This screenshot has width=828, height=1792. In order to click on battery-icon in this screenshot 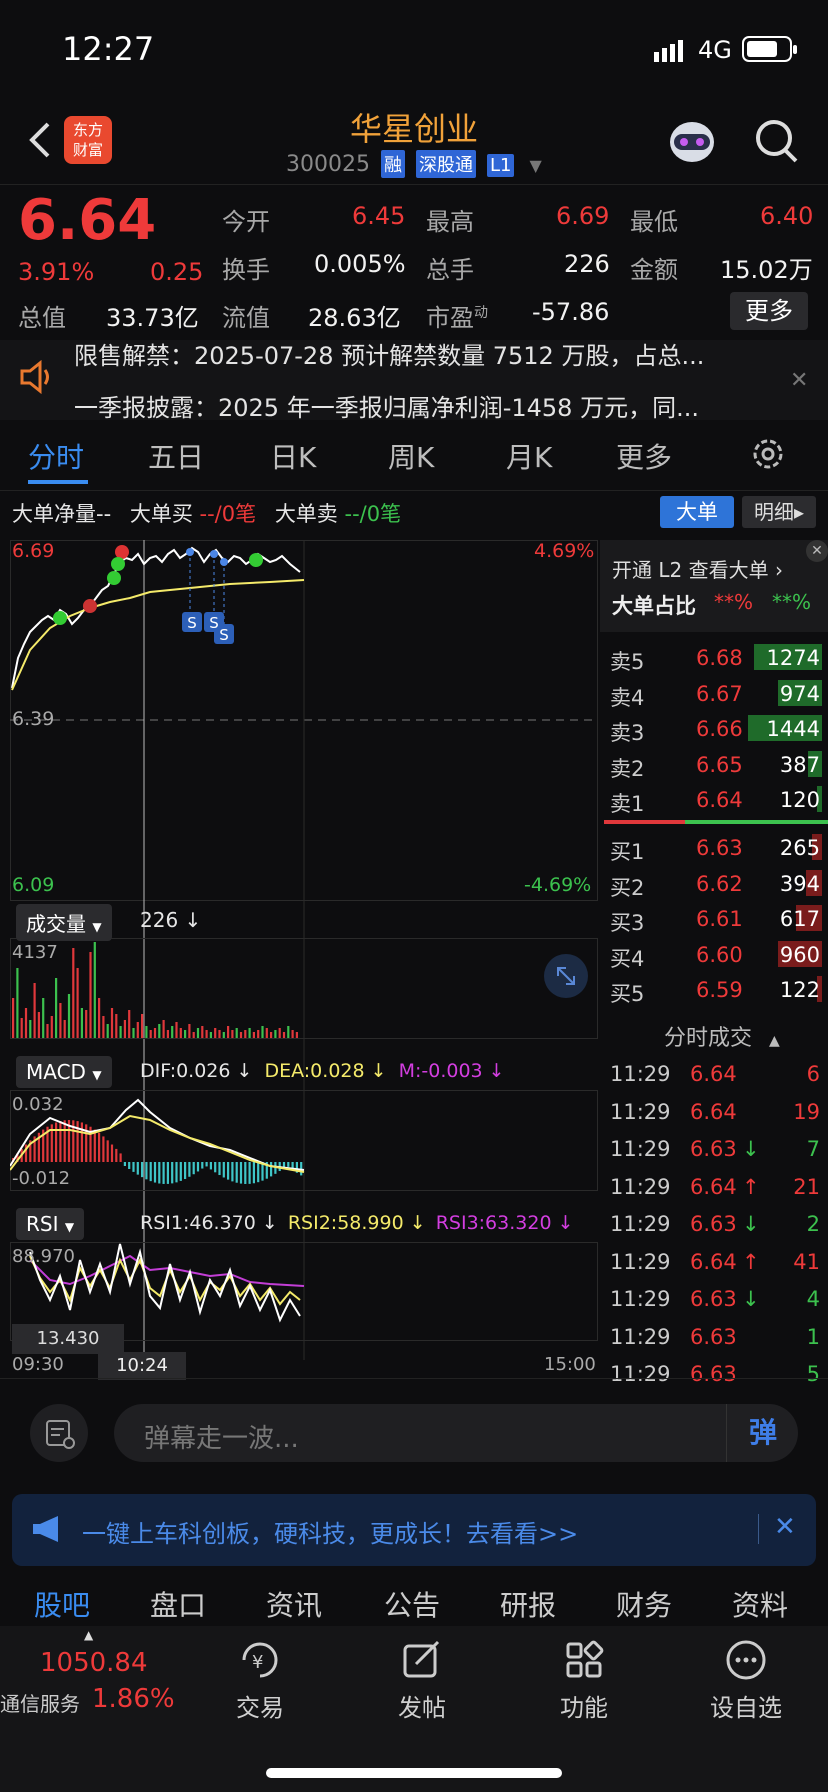, I will do `click(770, 52)`.